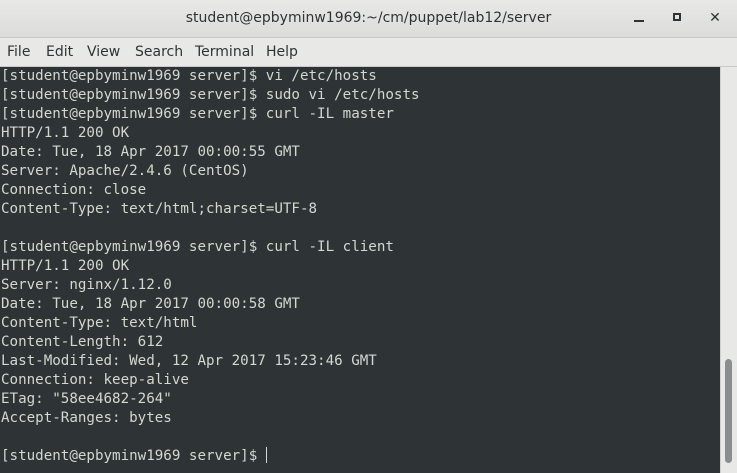 This screenshot has width=737, height=473. What do you see at coordinates (18, 52) in the screenshot?
I see `menu-file: File` at bounding box center [18, 52].